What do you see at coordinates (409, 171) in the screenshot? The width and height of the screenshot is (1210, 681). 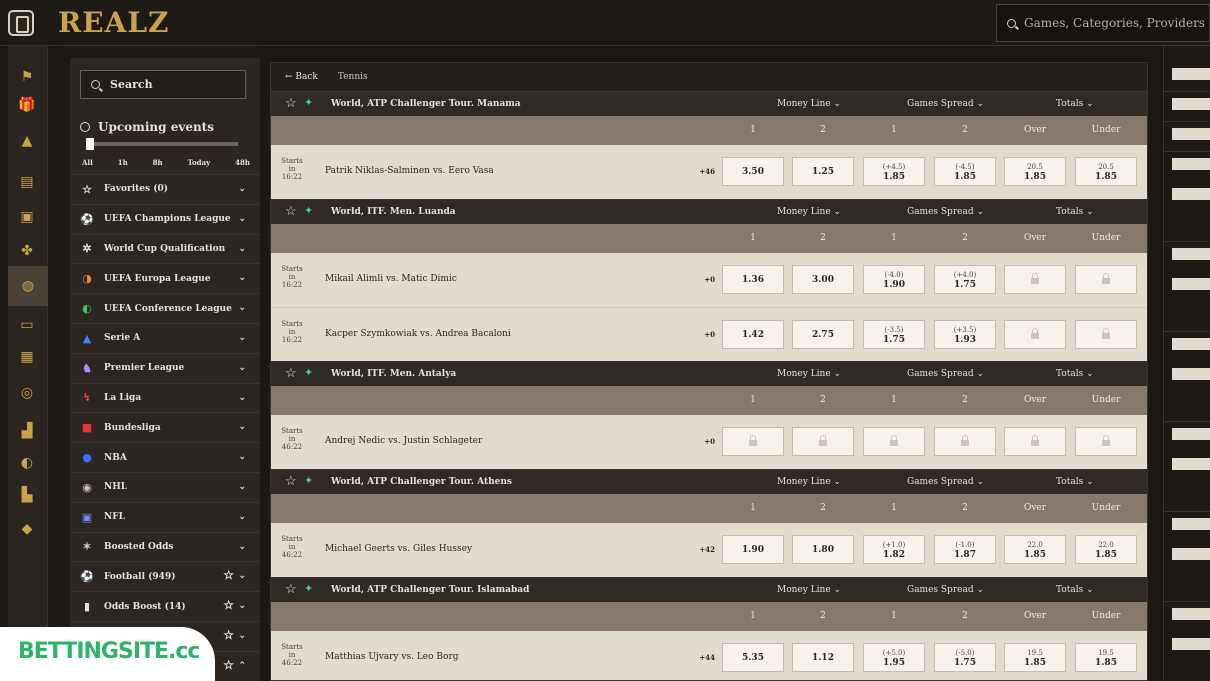 I see `match-teams: Patrik Niklas-Salminen vs. Eero Vasa` at bounding box center [409, 171].